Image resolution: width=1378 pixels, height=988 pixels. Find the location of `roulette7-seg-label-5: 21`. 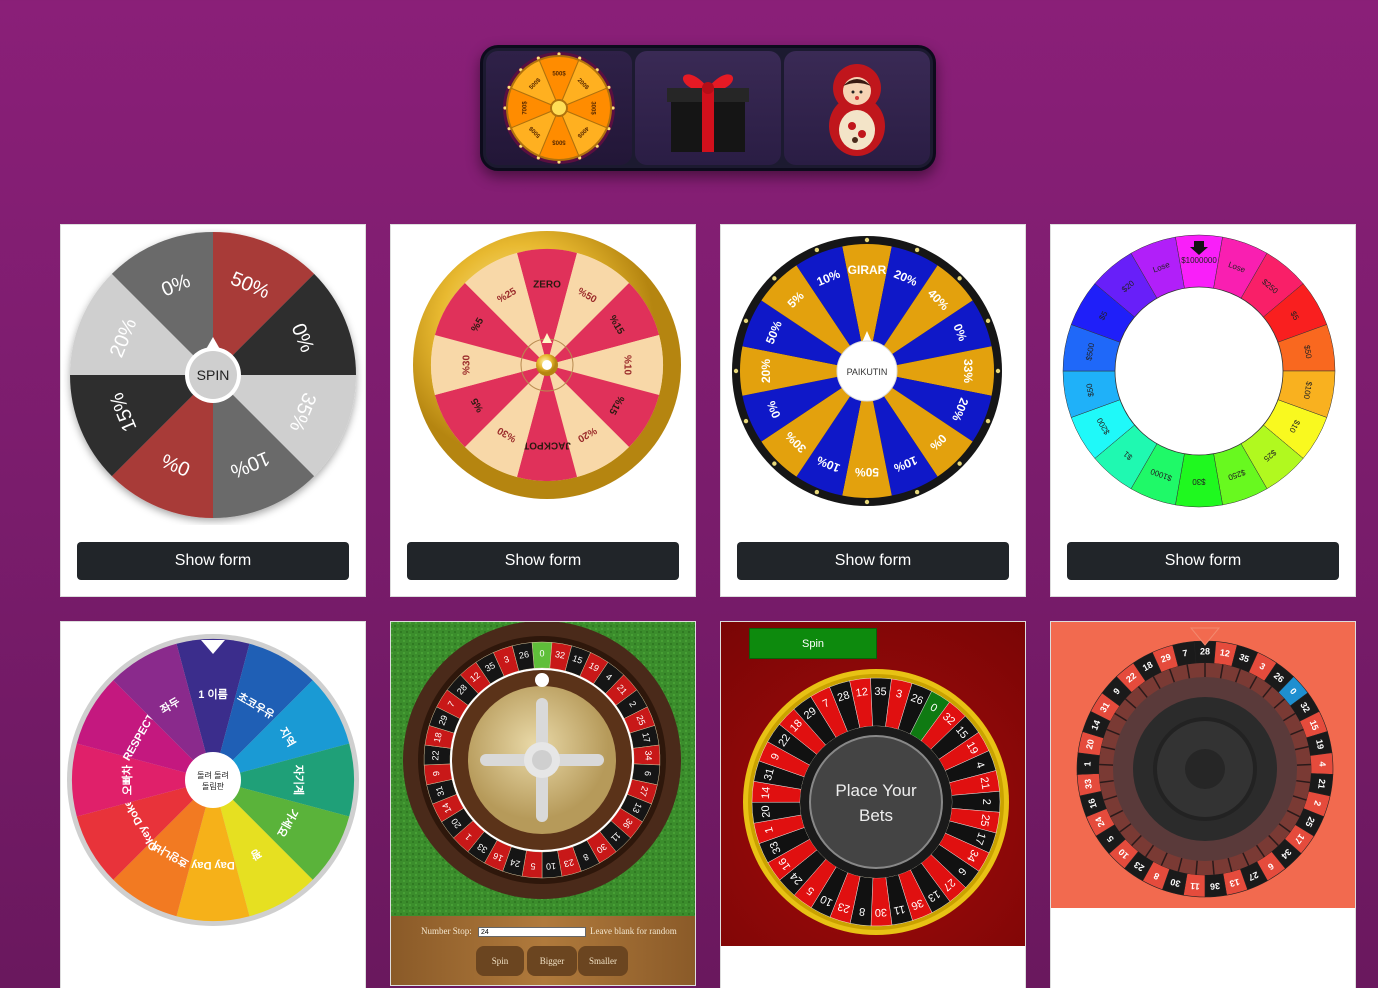

roulette7-seg-label-5: 21 is located at coordinates (985, 783).